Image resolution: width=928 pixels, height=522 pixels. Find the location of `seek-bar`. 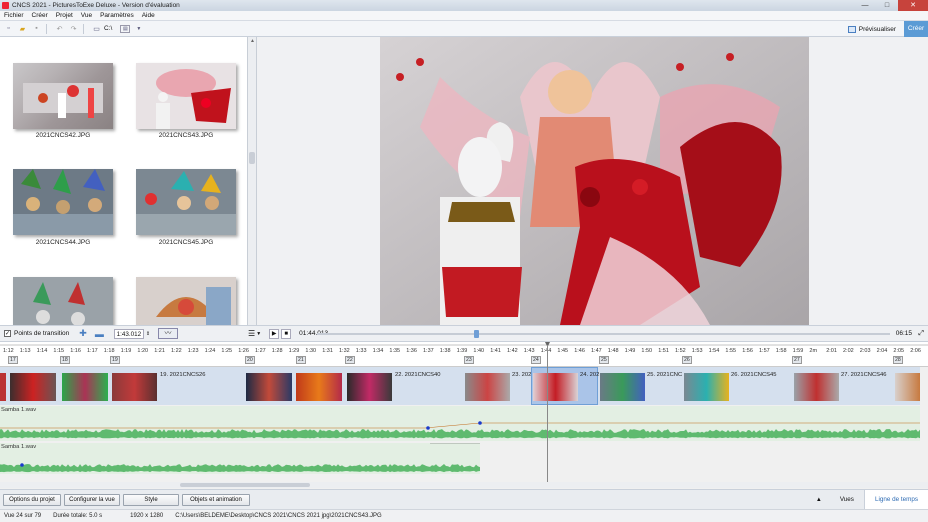

seek-bar is located at coordinates (603, 334).